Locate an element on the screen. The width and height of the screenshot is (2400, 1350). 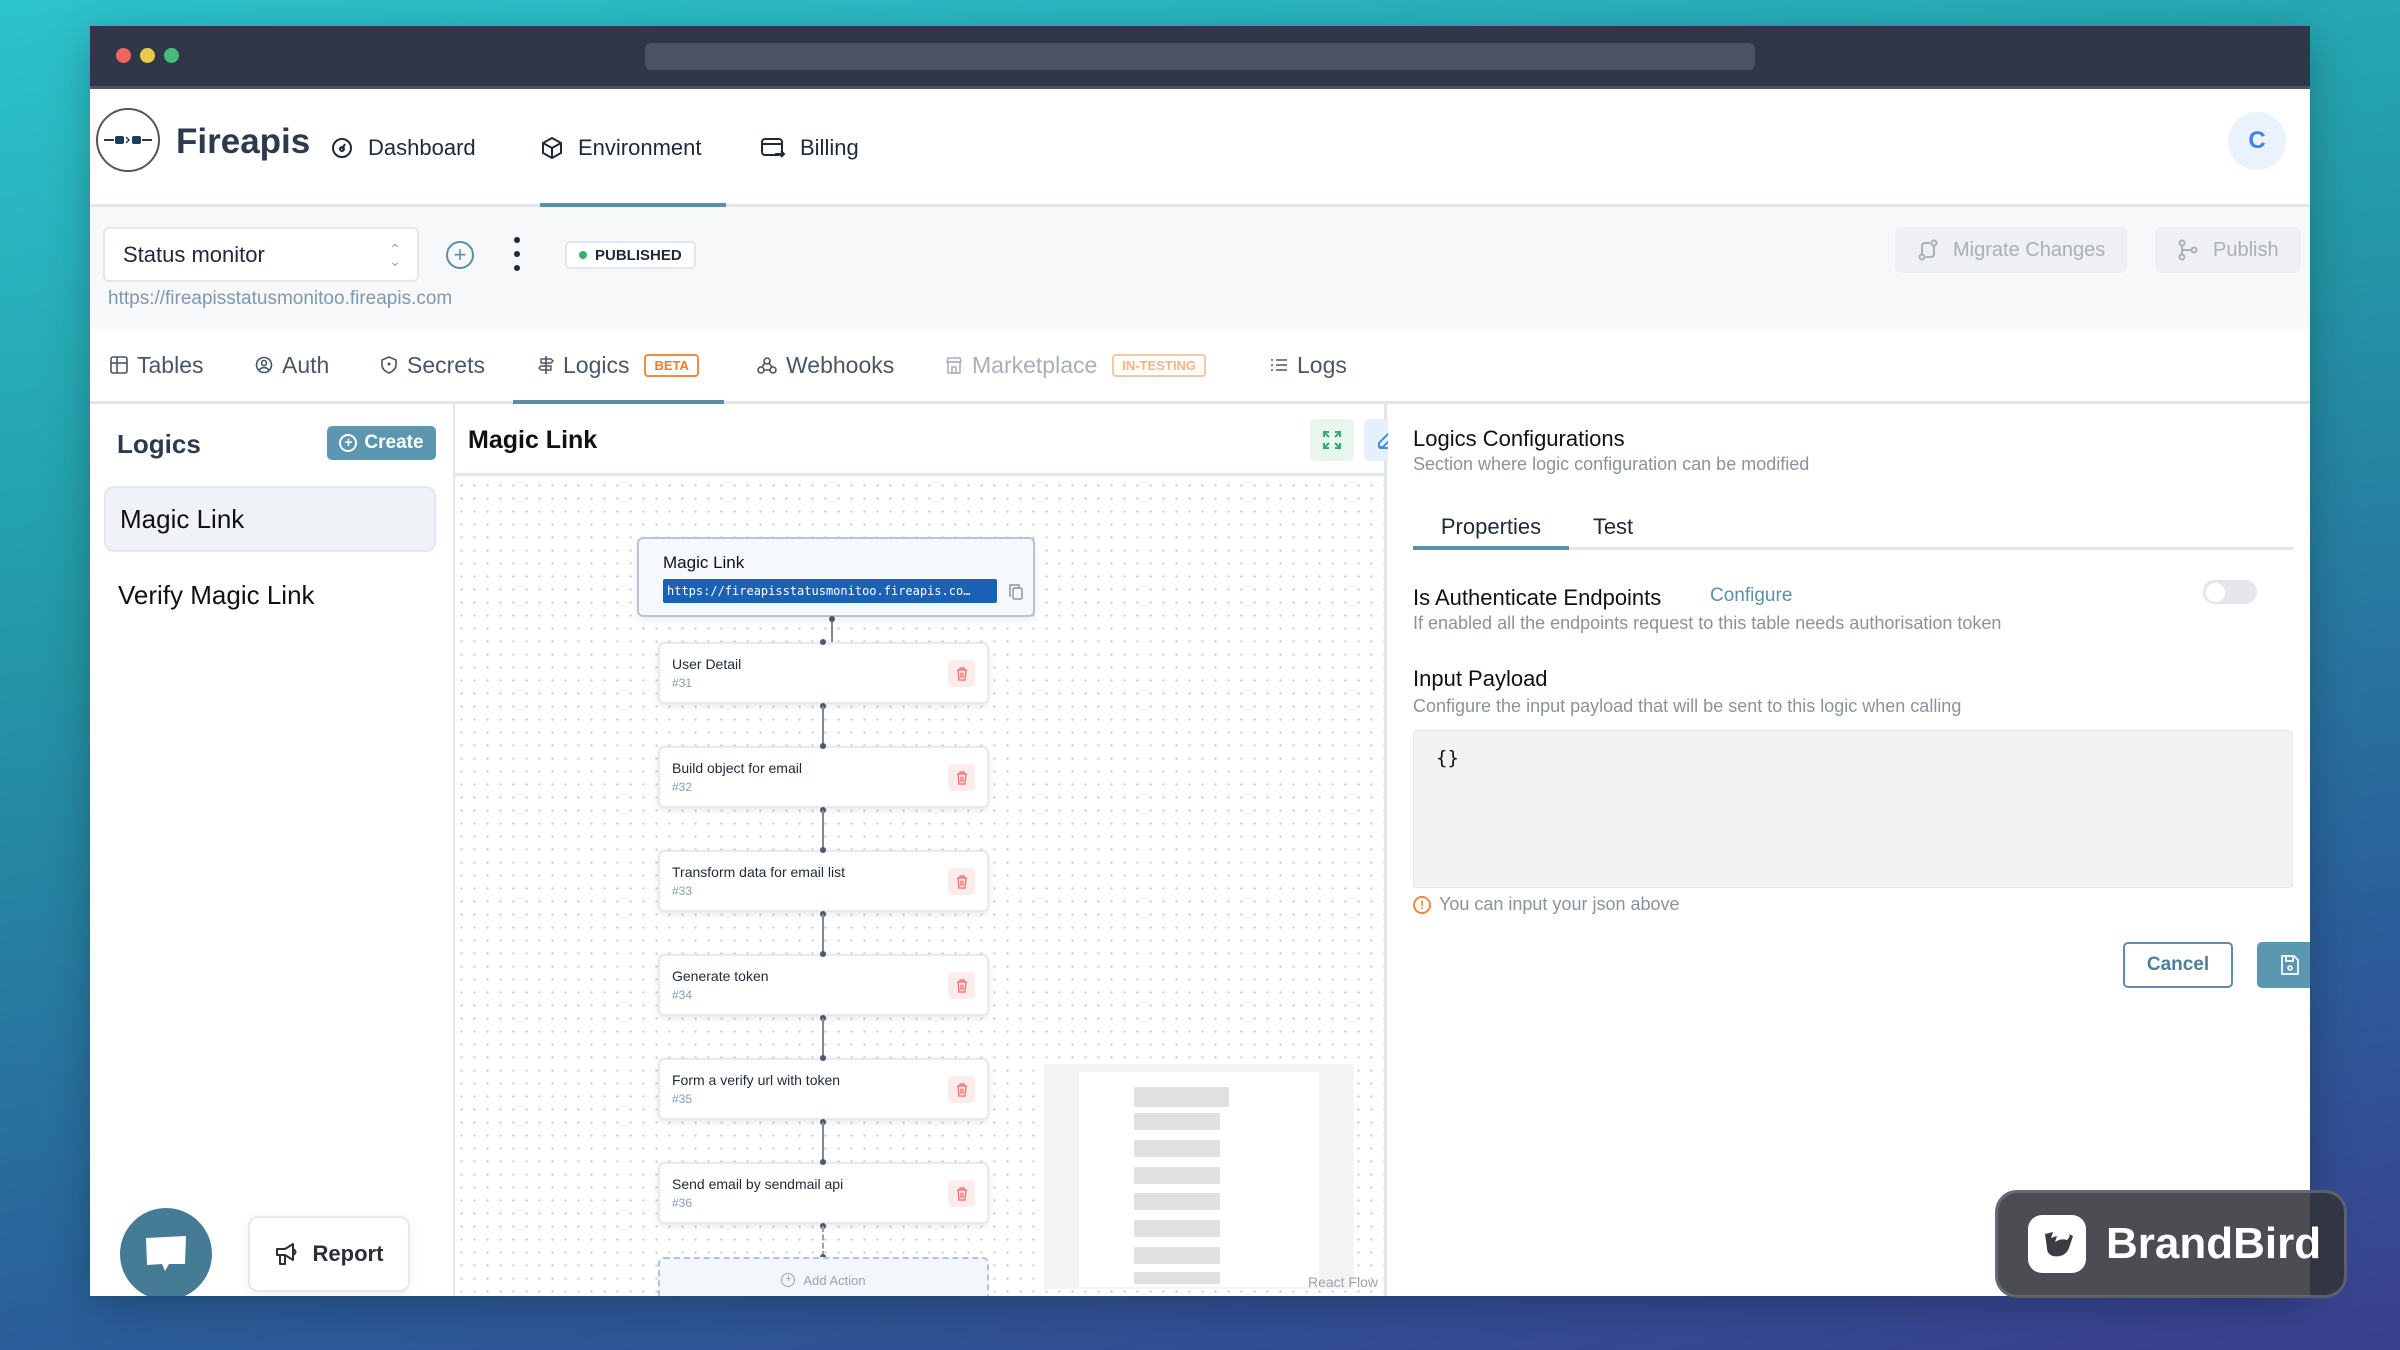
chevron-up-down-icon: ⌃ ⌄ is located at coordinates (395, 255).